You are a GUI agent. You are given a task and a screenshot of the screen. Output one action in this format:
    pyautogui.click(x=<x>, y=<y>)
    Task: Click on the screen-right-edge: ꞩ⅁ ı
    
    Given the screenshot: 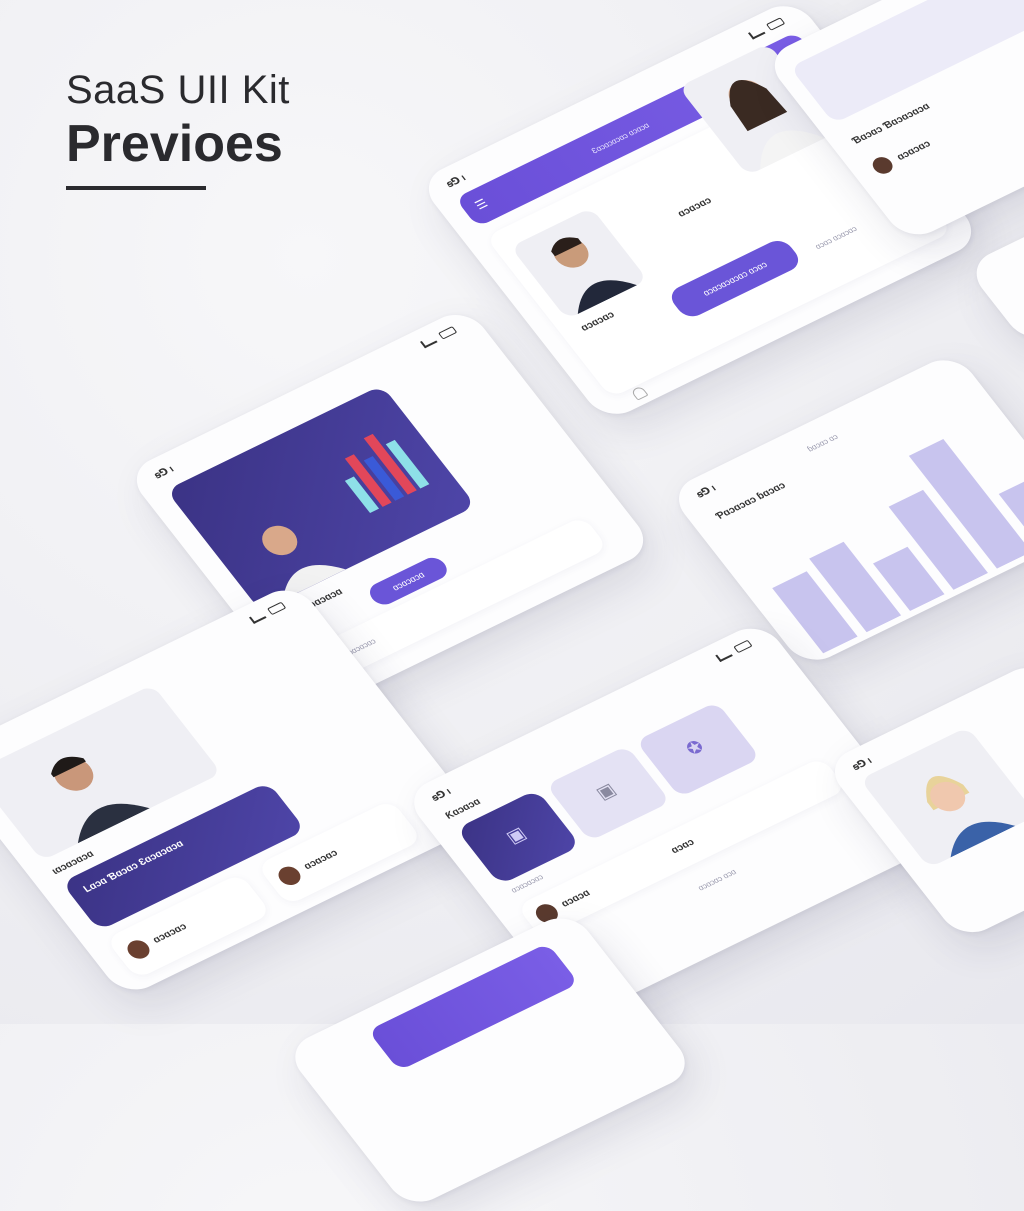 What is the action you would take?
    pyautogui.click(x=923, y=800)
    